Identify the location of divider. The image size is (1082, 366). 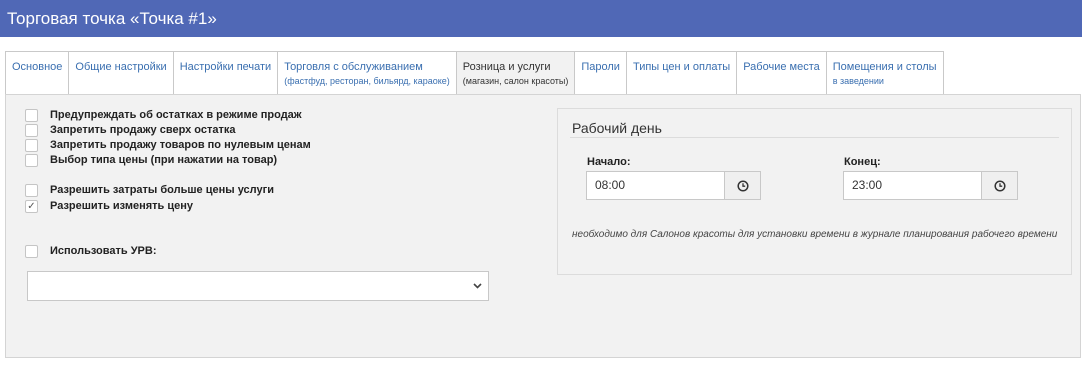
(814, 137).